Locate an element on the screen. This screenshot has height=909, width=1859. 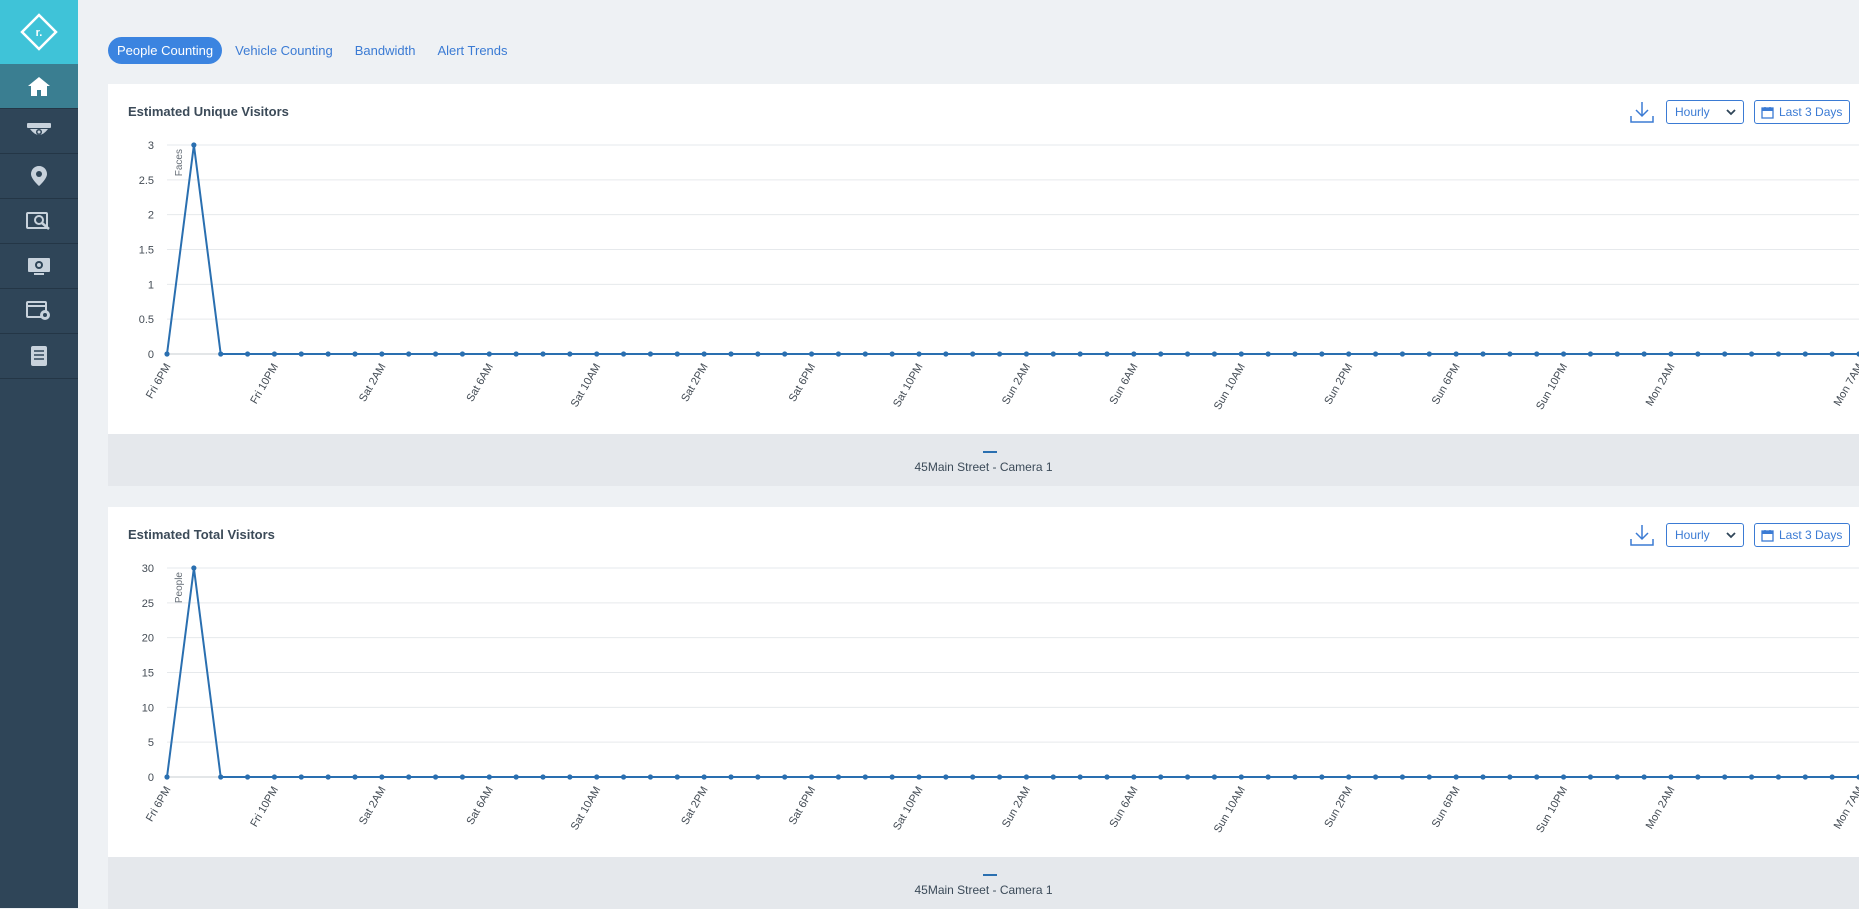
y-tick-label: 20 is located at coordinates (148, 639).